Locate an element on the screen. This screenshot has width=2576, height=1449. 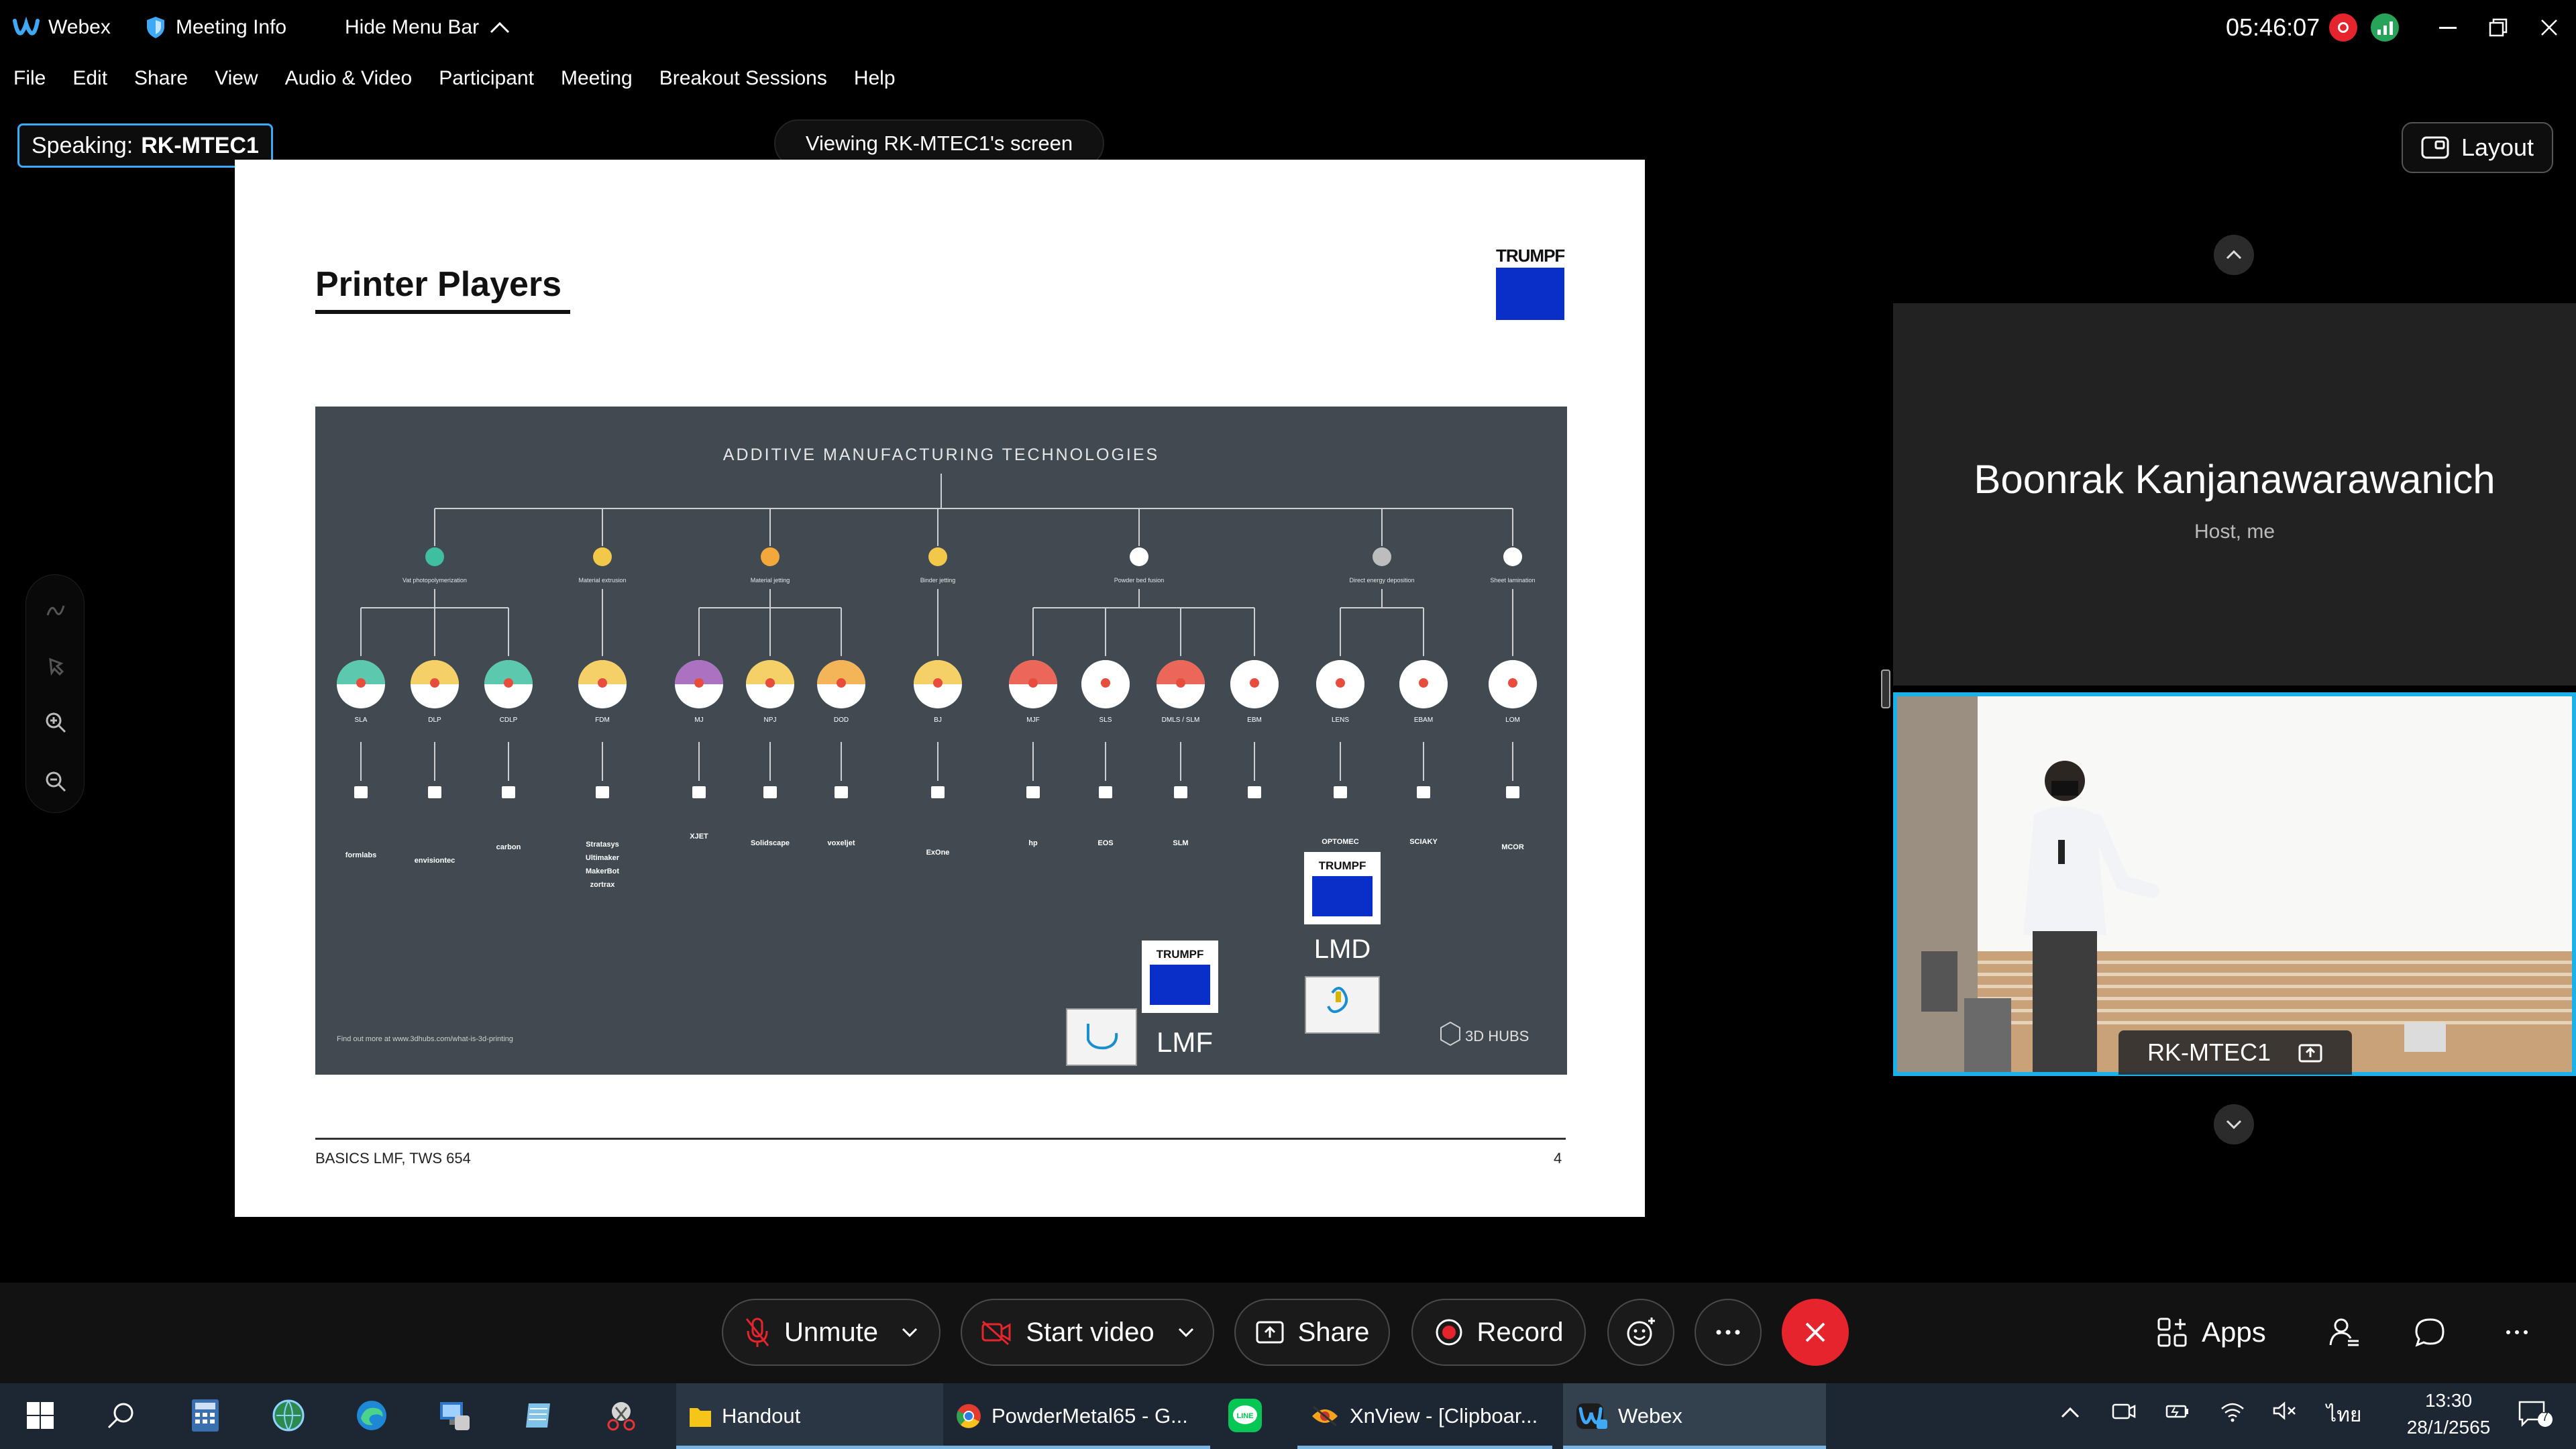
taskbar-app-handout: Handout is located at coordinates (809, 1416).